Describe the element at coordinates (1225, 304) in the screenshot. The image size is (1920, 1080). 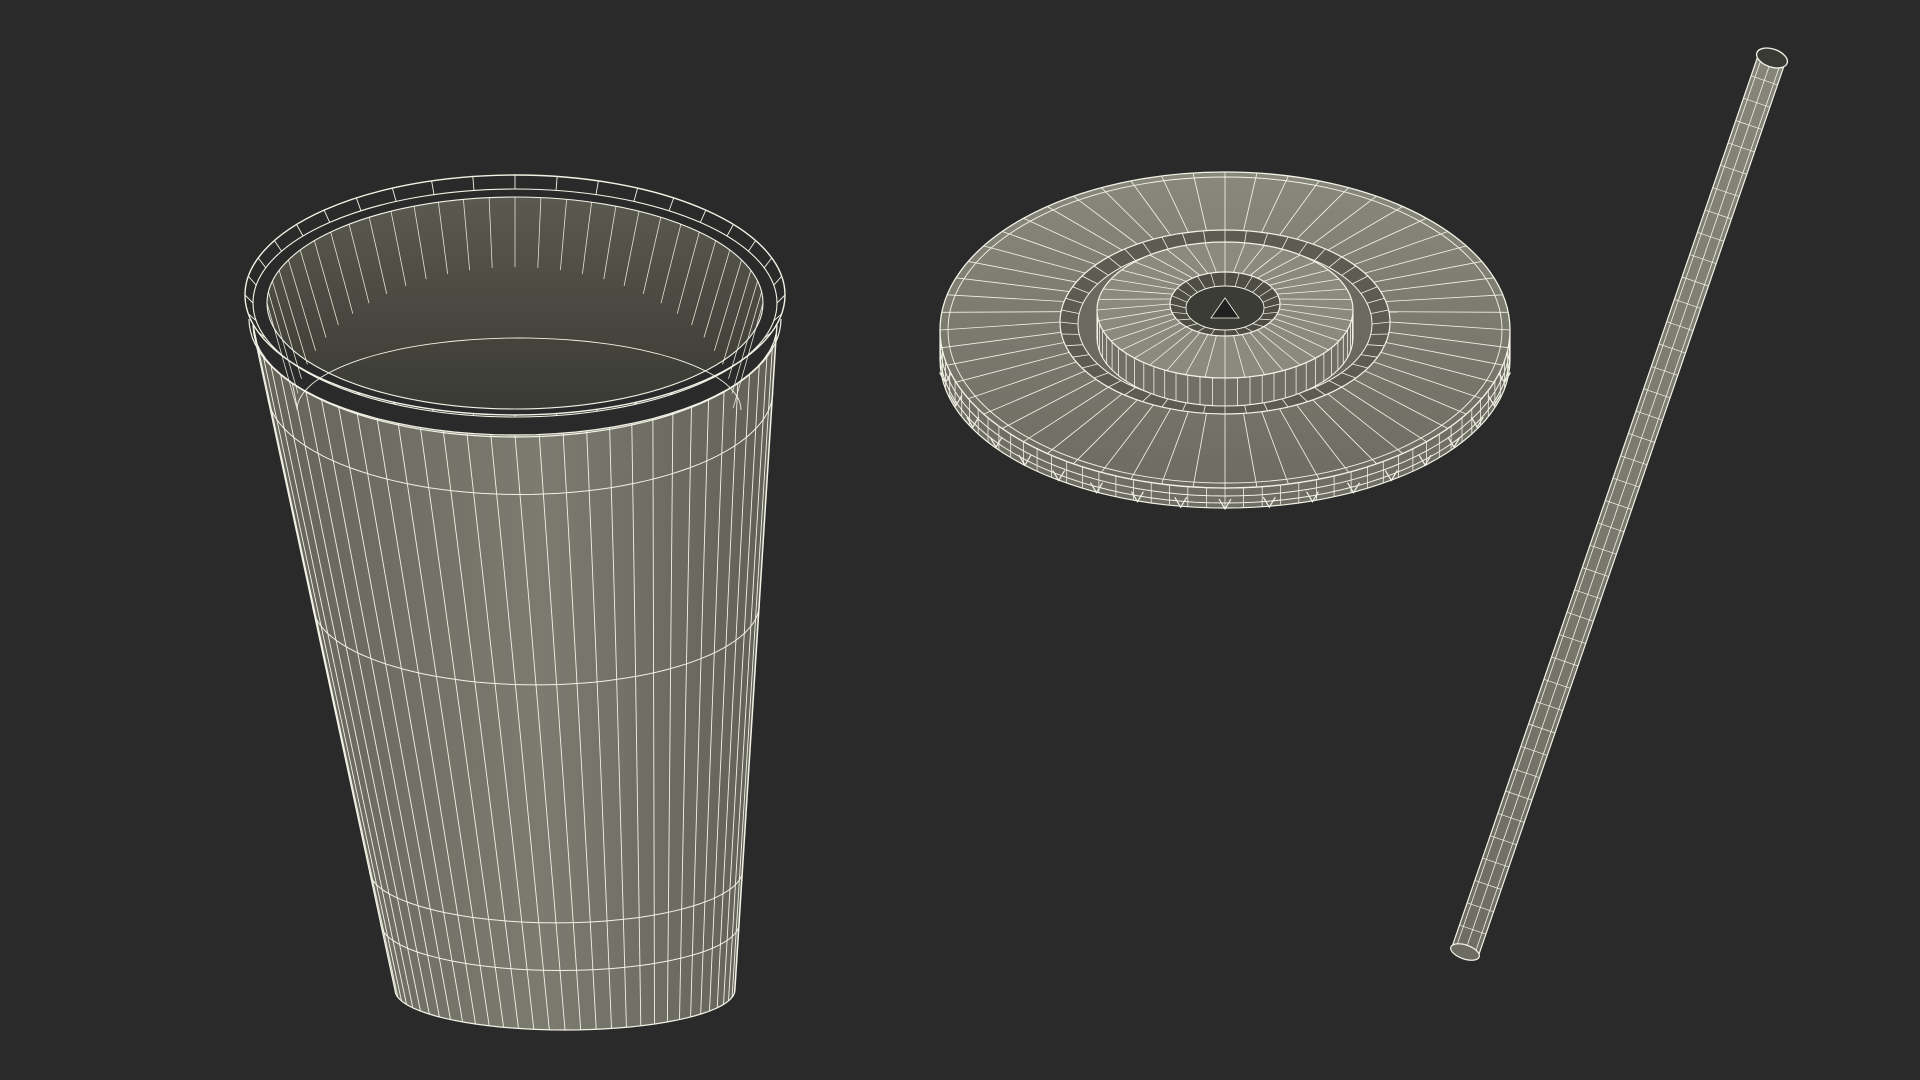
I see `lid-straw-hole` at that location.